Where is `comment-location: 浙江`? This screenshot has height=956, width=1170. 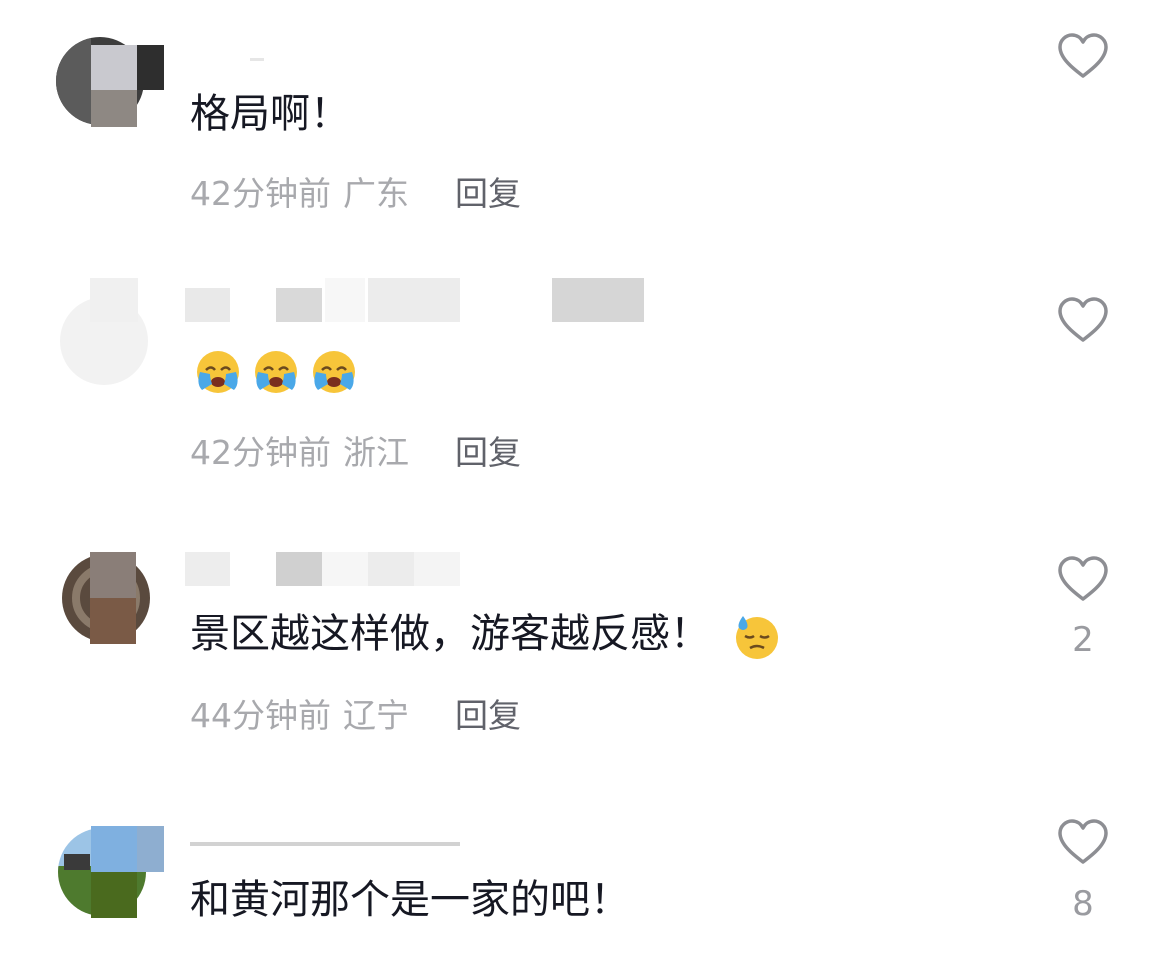 comment-location: 浙江 is located at coordinates (376, 452).